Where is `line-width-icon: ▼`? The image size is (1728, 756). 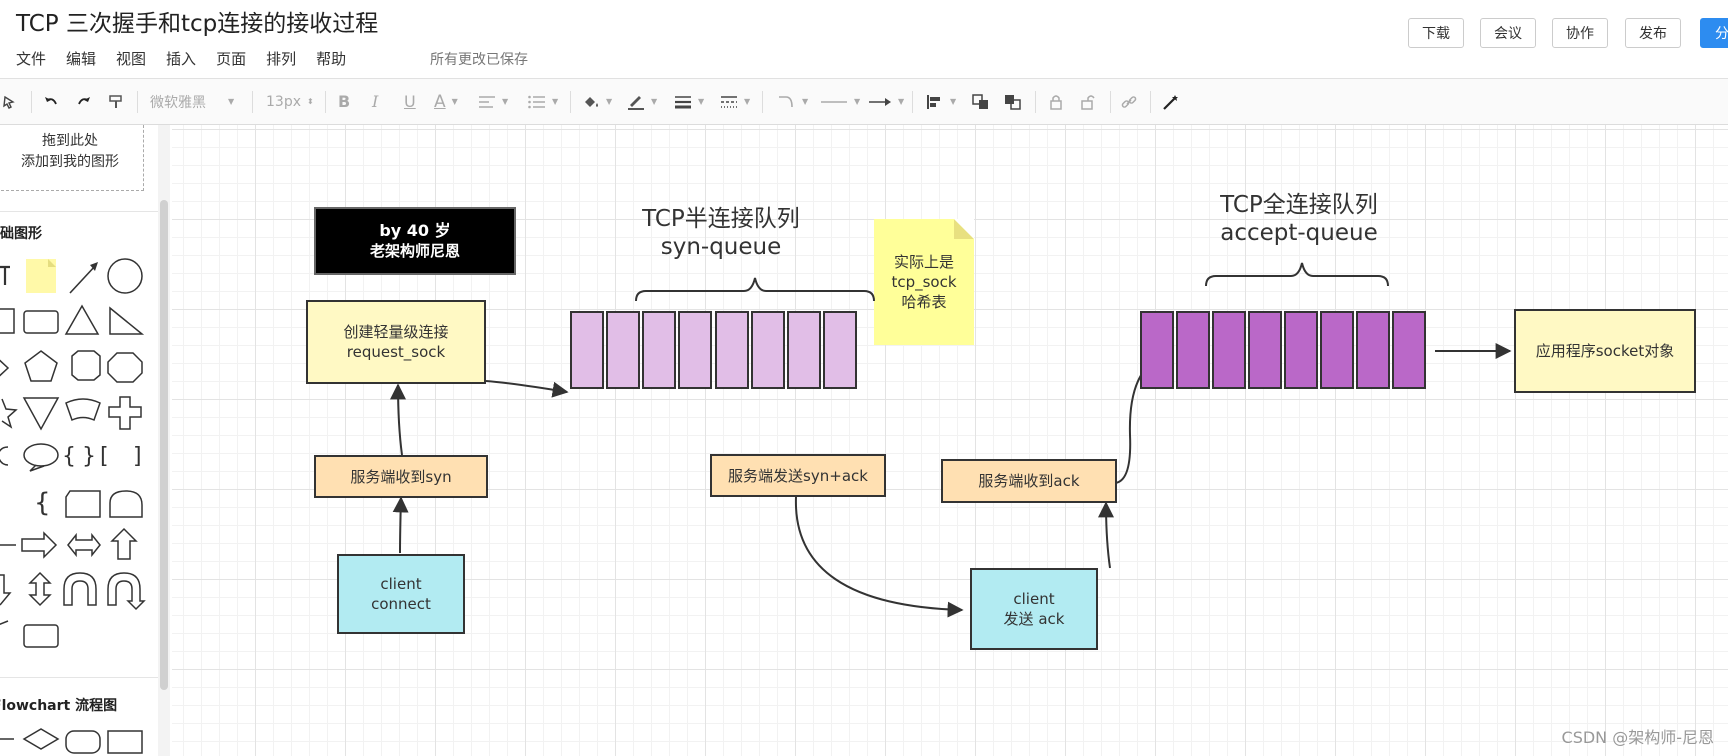 line-width-icon: ▼ is located at coordinates (689, 101).